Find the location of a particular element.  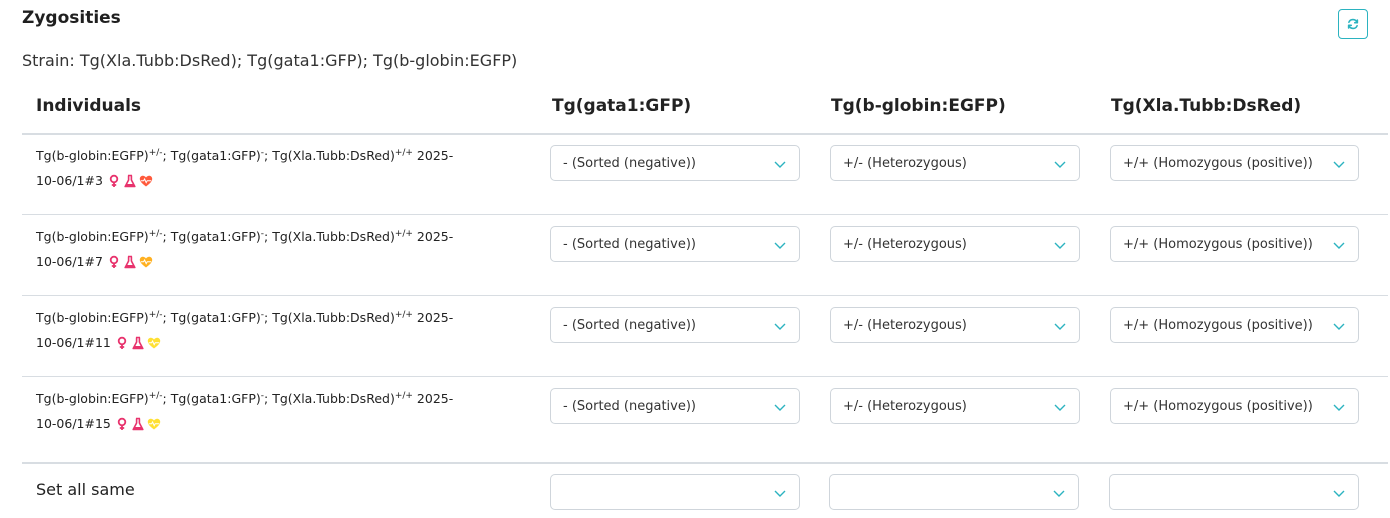

set-all-xla-tubb-select is located at coordinates (1234, 492).